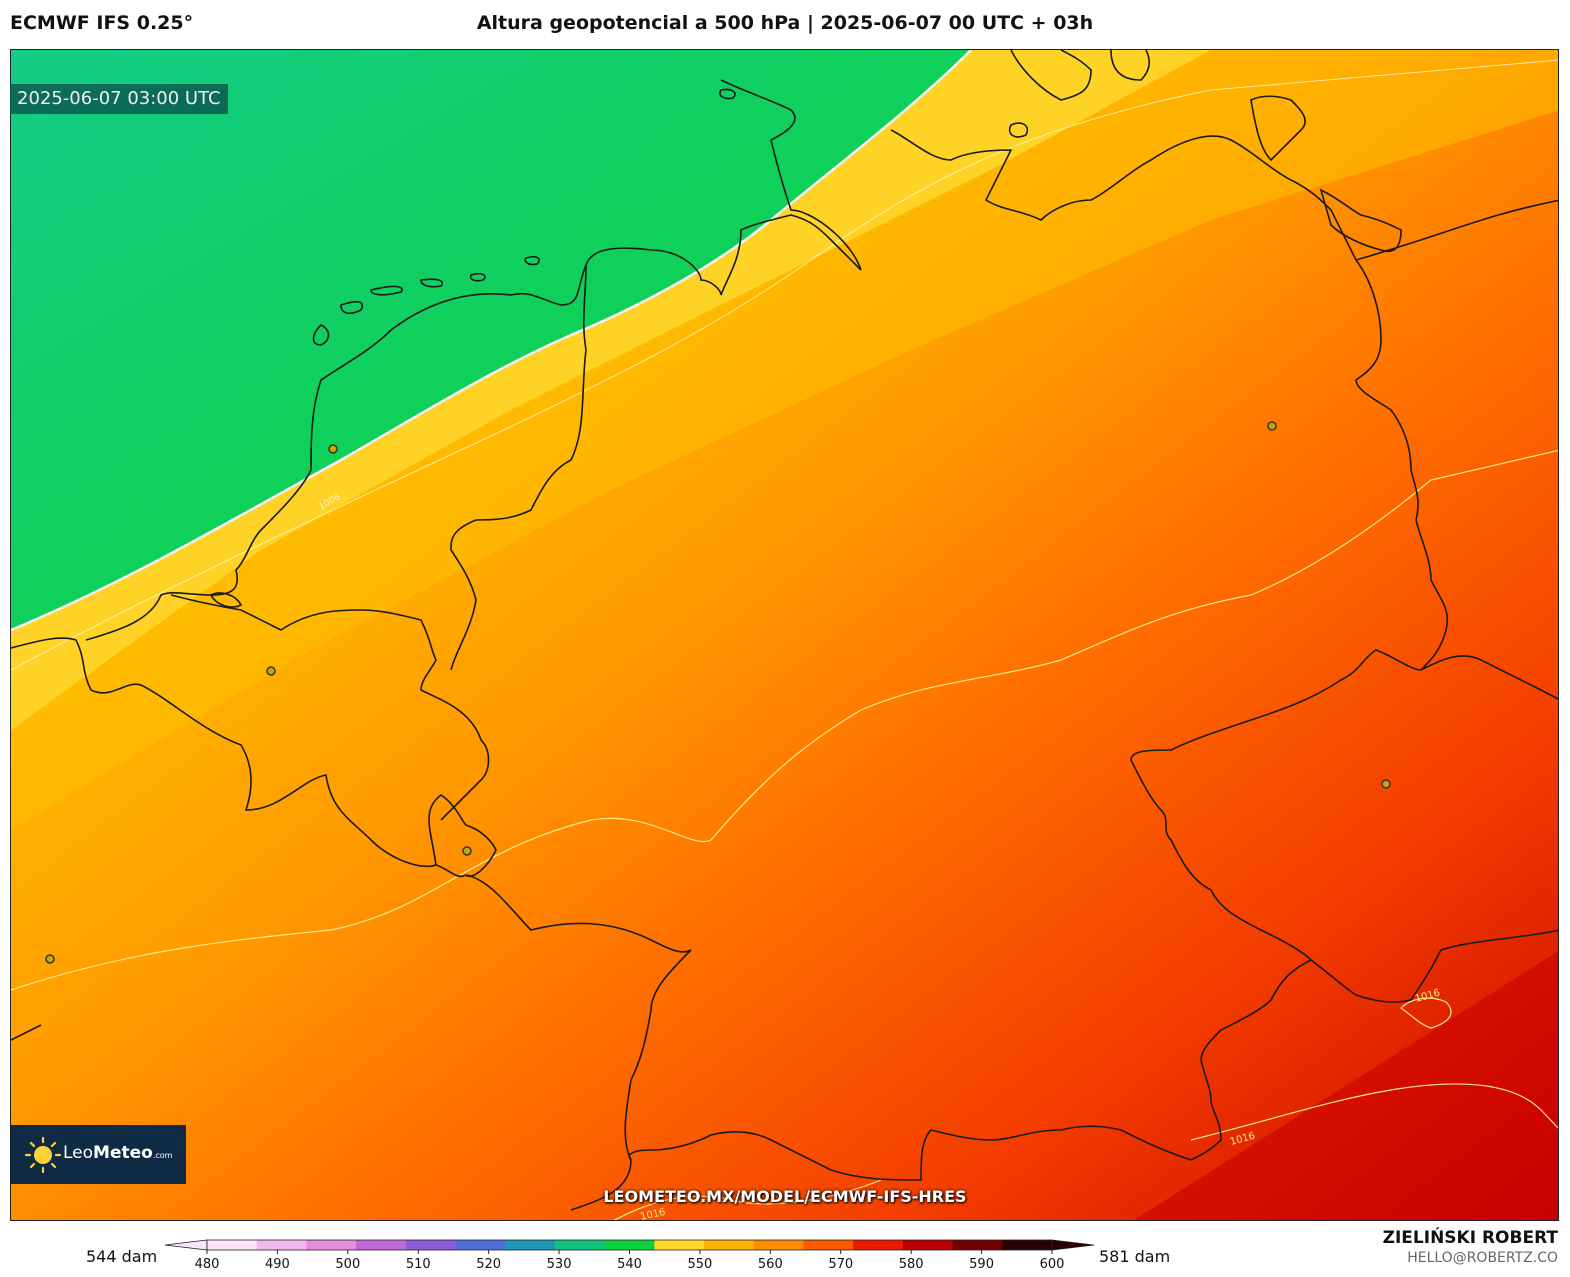  Describe the element at coordinates (277, 1264) in the screenshot. I see `colorbar-tick-label: 490` at that location.